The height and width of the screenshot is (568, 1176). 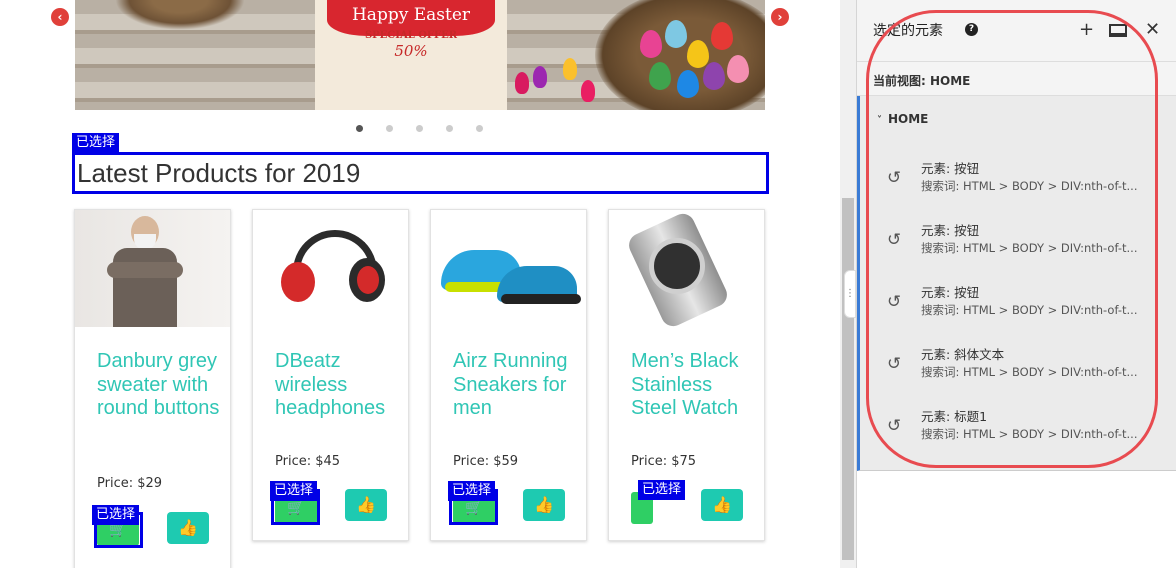 I want to click on carousel-prev-button: ‹, so click(x=60, y=17).